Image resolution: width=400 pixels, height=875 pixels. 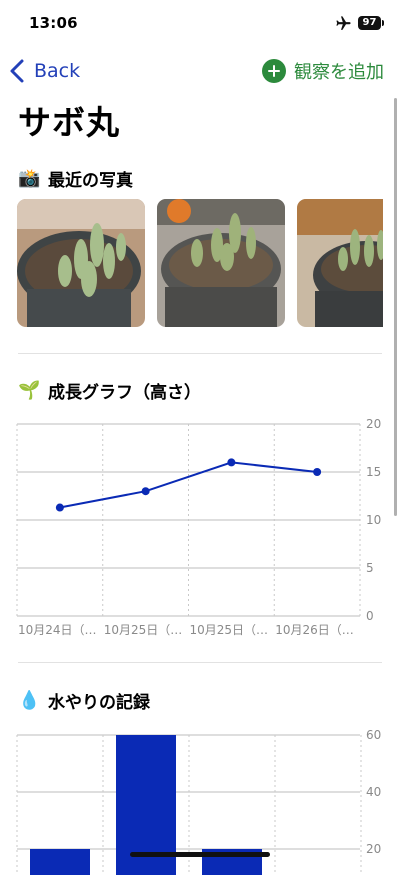 I want to click on water-section-title: 水やりの記録, so click(x=99, y=703).